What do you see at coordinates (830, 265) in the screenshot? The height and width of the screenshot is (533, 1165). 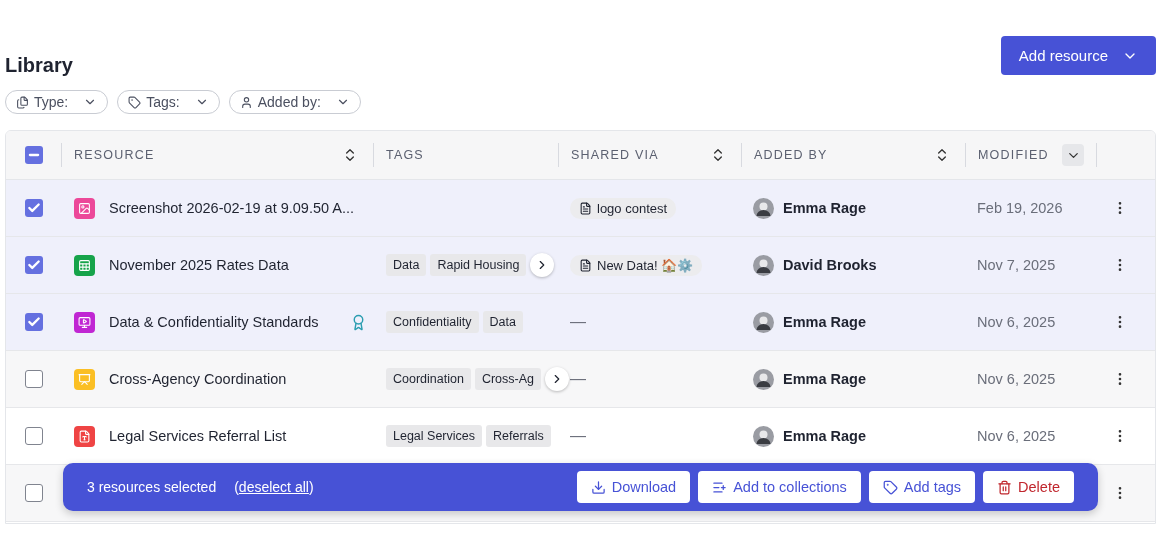 I see `added-by-name: David Brooks` at bounding box center [830, 265].